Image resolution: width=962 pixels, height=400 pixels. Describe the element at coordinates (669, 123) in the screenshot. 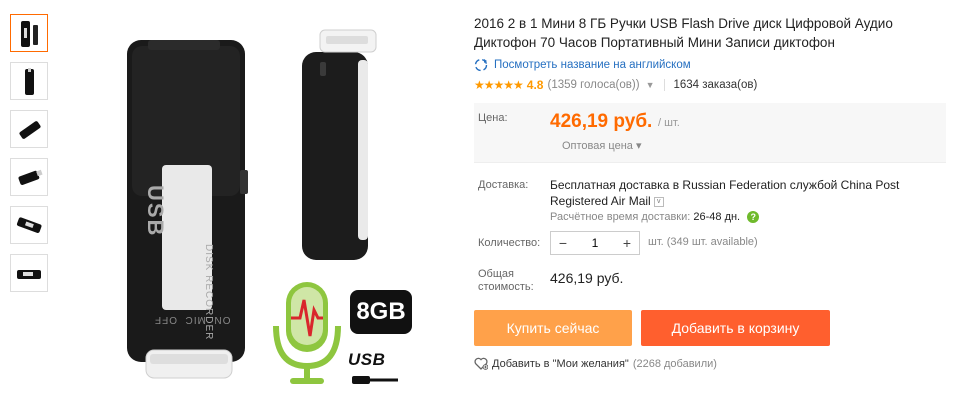

I see `price-unit: / шт.` at that location.